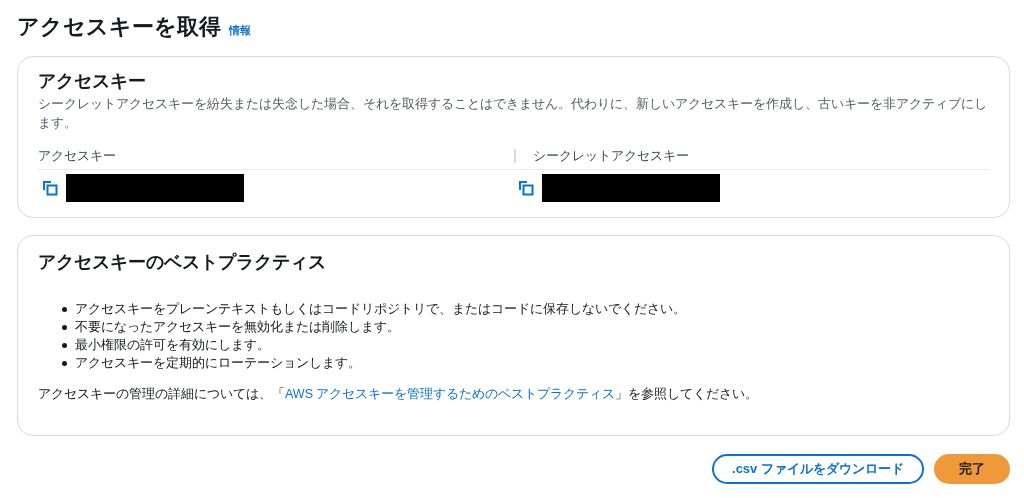 Image resolution: width=1024 pixels, height=498 pixels. What do you see at coordinates (818, 469) in the screenshot?
I see `download-button: .csv ファイルをダウンロード` at bounding box center [818, 469].